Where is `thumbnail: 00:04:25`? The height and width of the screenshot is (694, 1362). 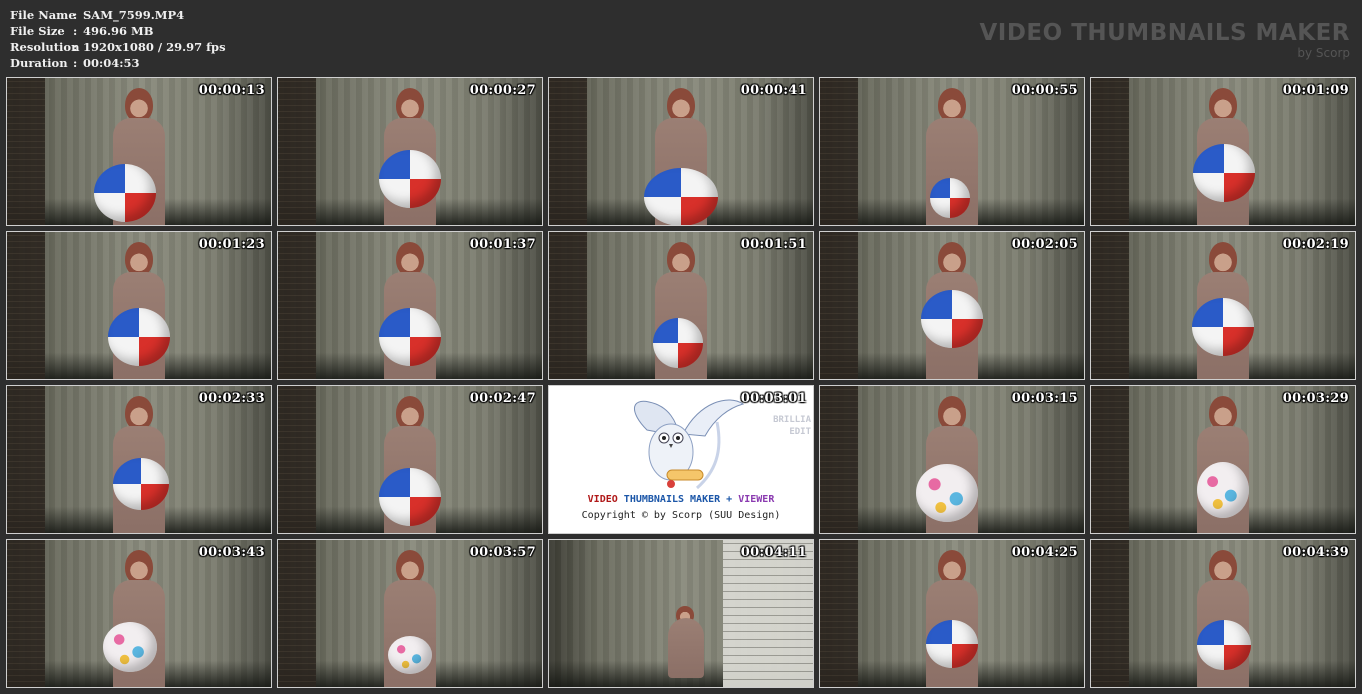
thumbnail: 00:04:25 is located at coordinates (952, 613).